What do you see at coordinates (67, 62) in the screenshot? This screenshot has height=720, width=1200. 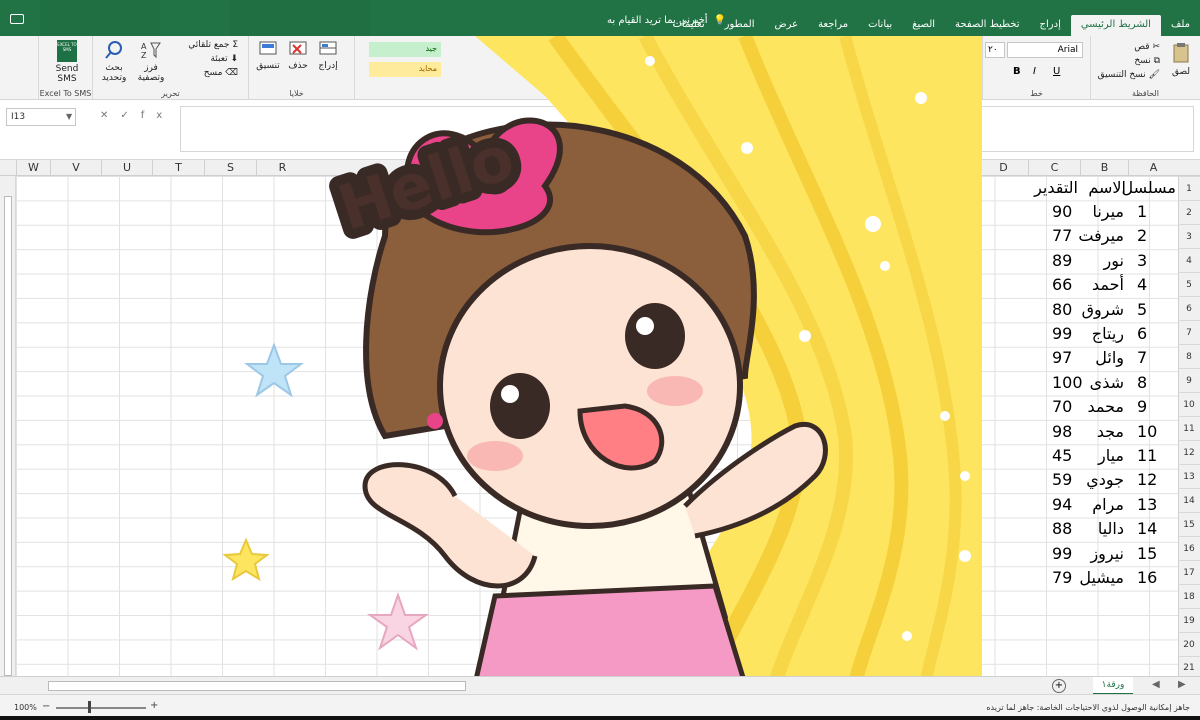 I see `send-sms-button: EXCEL TO SMS Send SMS` at bounding box center [67, 62].